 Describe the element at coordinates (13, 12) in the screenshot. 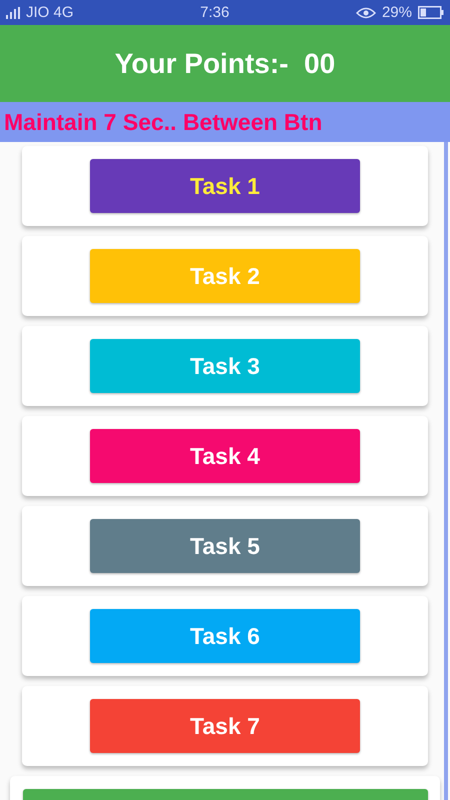

I see `signal-icon` at that location.